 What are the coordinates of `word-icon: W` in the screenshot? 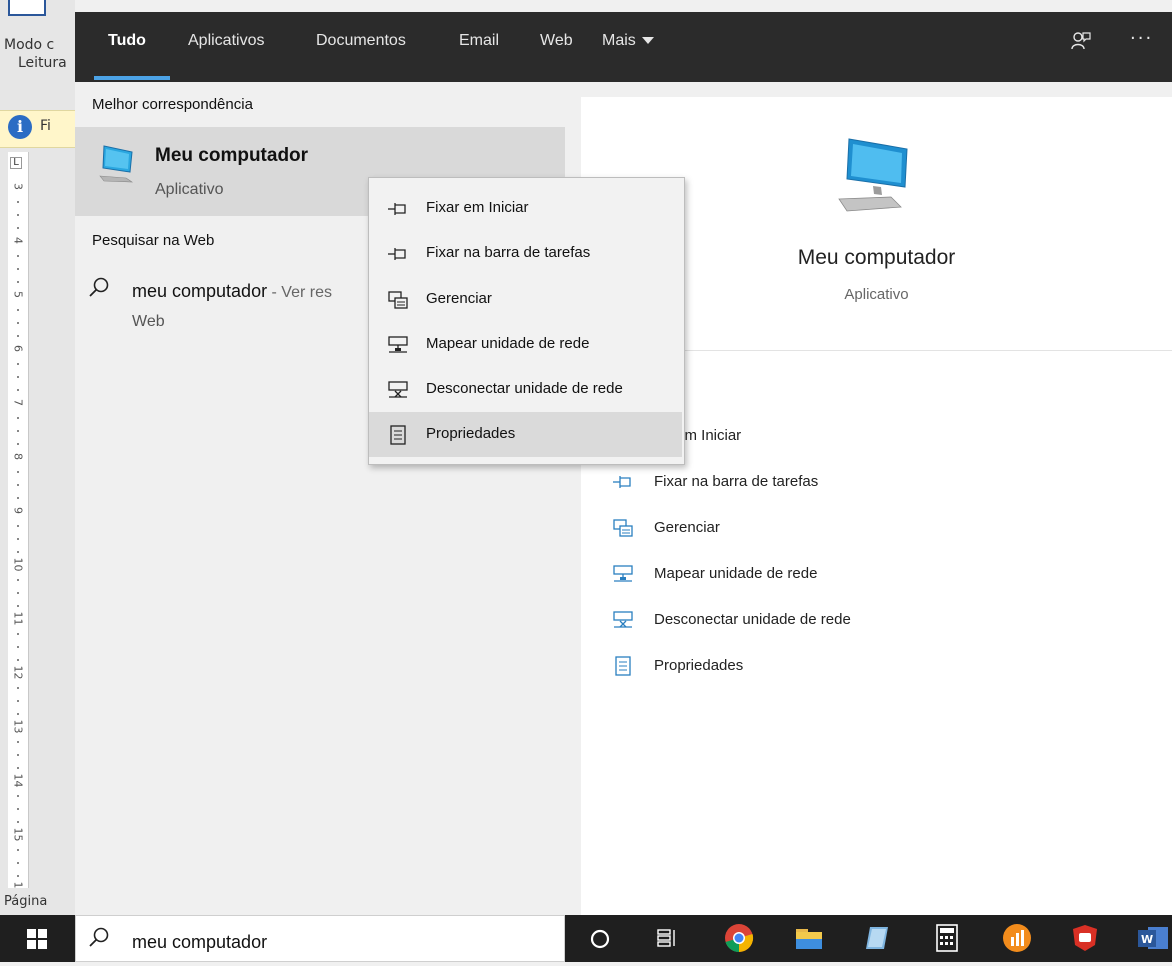 It's located at (1153, 938).